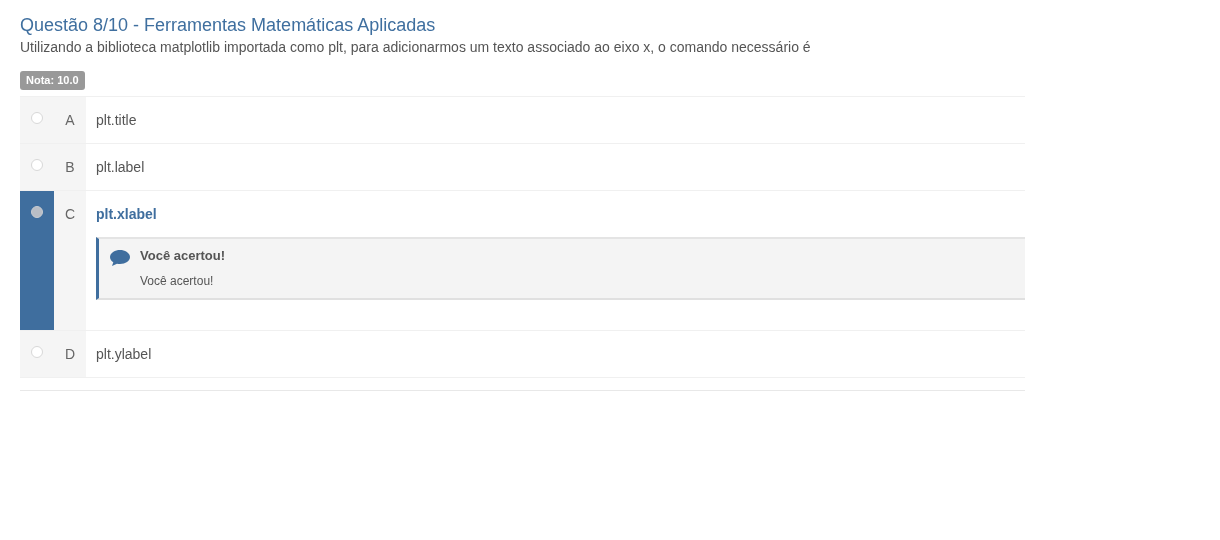  Describe the element at coordinates (70, 167) in the screenshot. I see `option-letter: B` at that location.